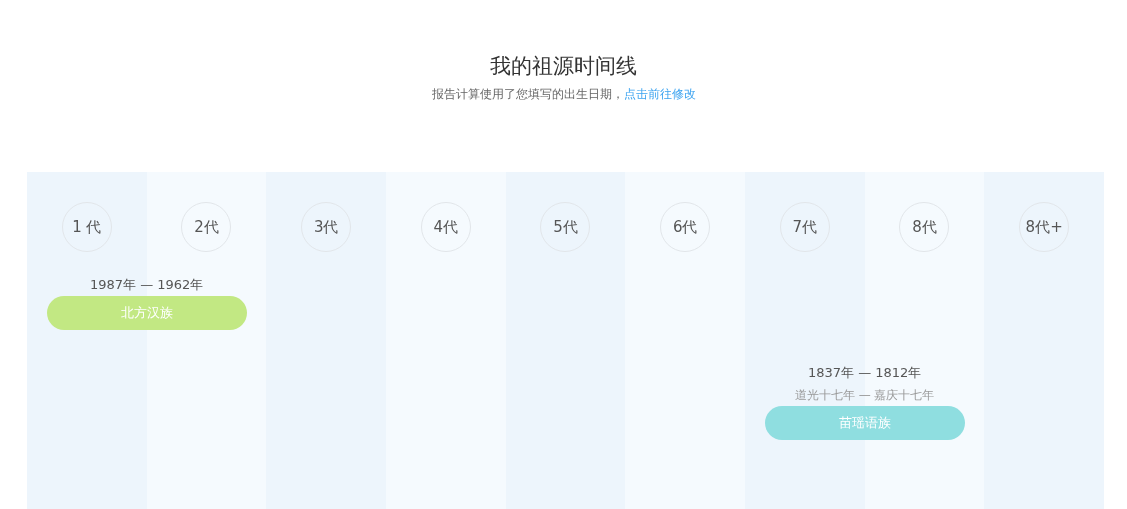 This screenshot has height=509, width=1127. Describe the element at coordinates (659, 94) in the screenshot. I see `edit-link: 点击前往修改` at that location.